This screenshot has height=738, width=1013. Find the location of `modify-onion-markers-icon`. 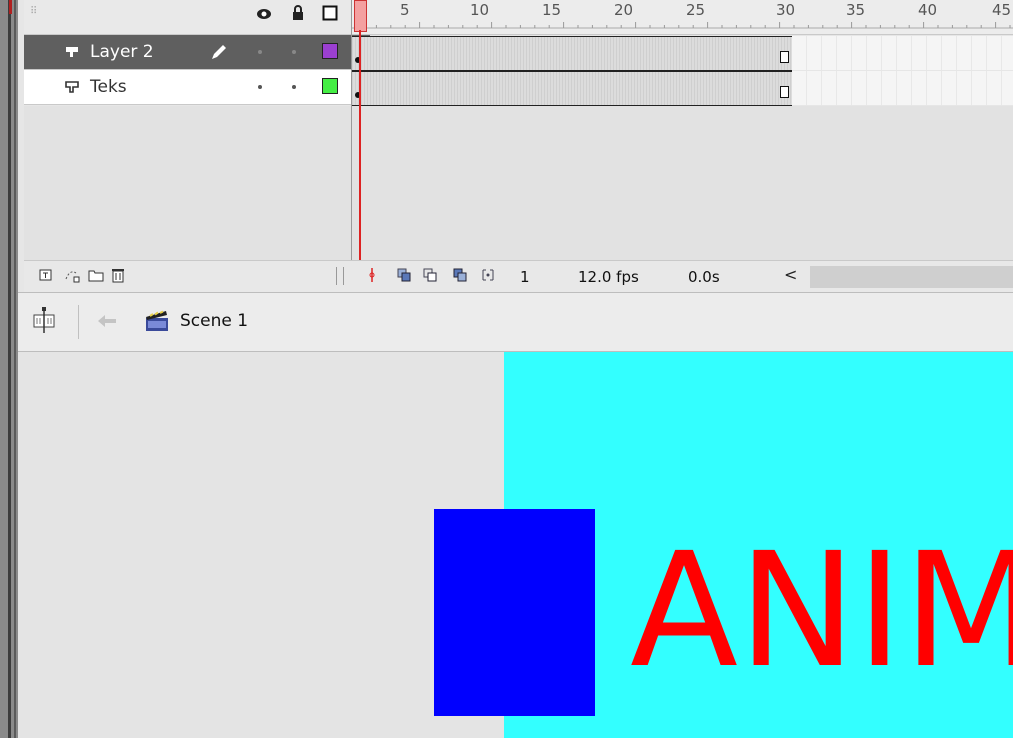

modify-onion-markers-icon is located at coordinates (488, 275).